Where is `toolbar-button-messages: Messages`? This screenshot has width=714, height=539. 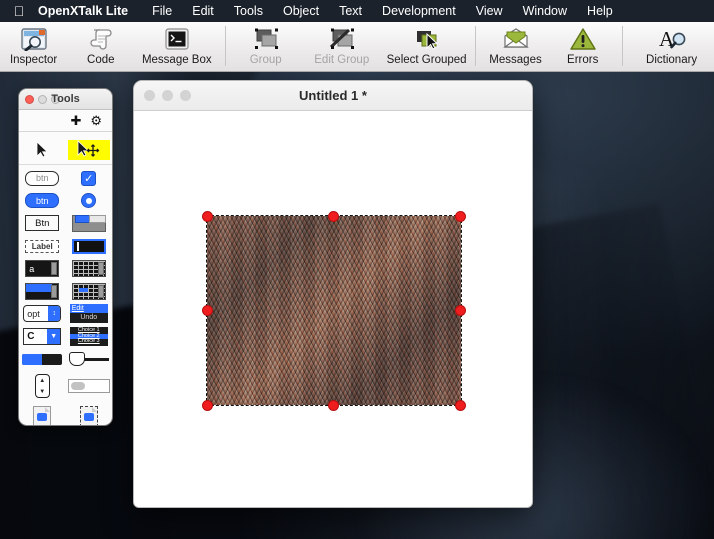
toolbar-button-messages: Messages is located at coordinates (515, 47).